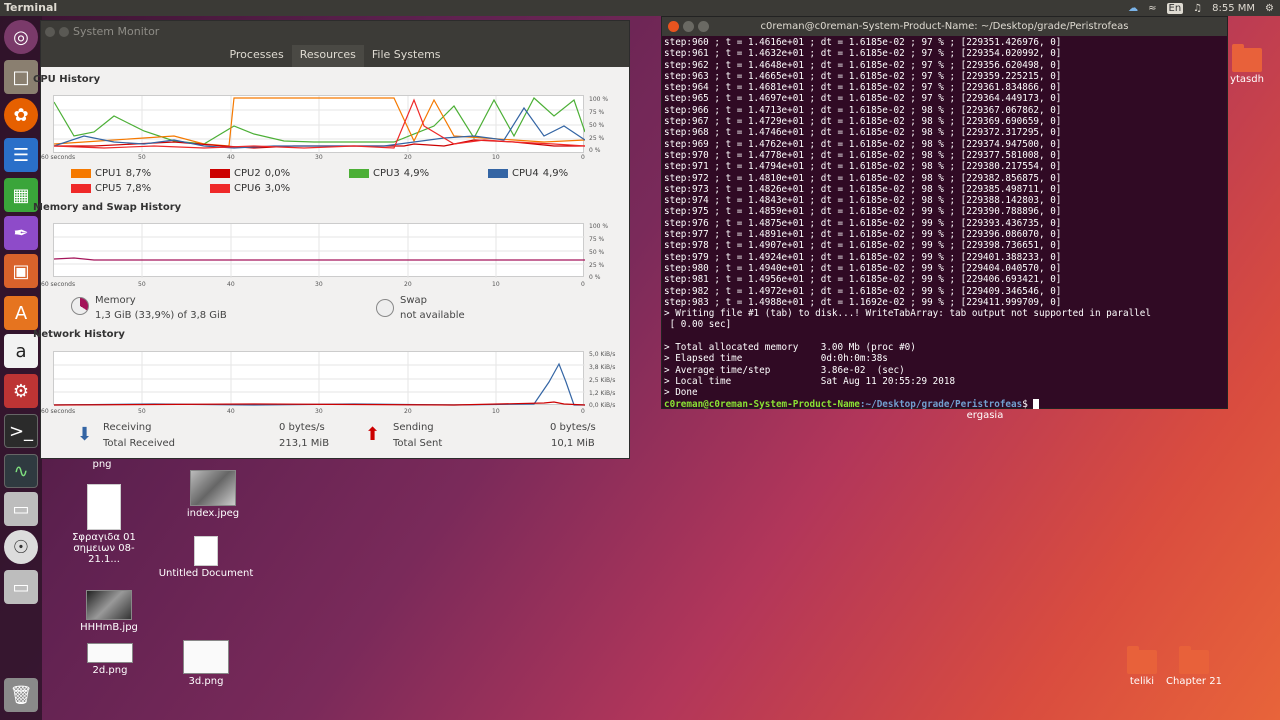 The height and width of the screenshot is (720, 1280). I want to click on launcher: ◎ □ ✿ ☰ ▦ ✒ ▣ A a ⚙ >_ ∿ ▭ ☉ ▭ 🗑, so click(21, 368).